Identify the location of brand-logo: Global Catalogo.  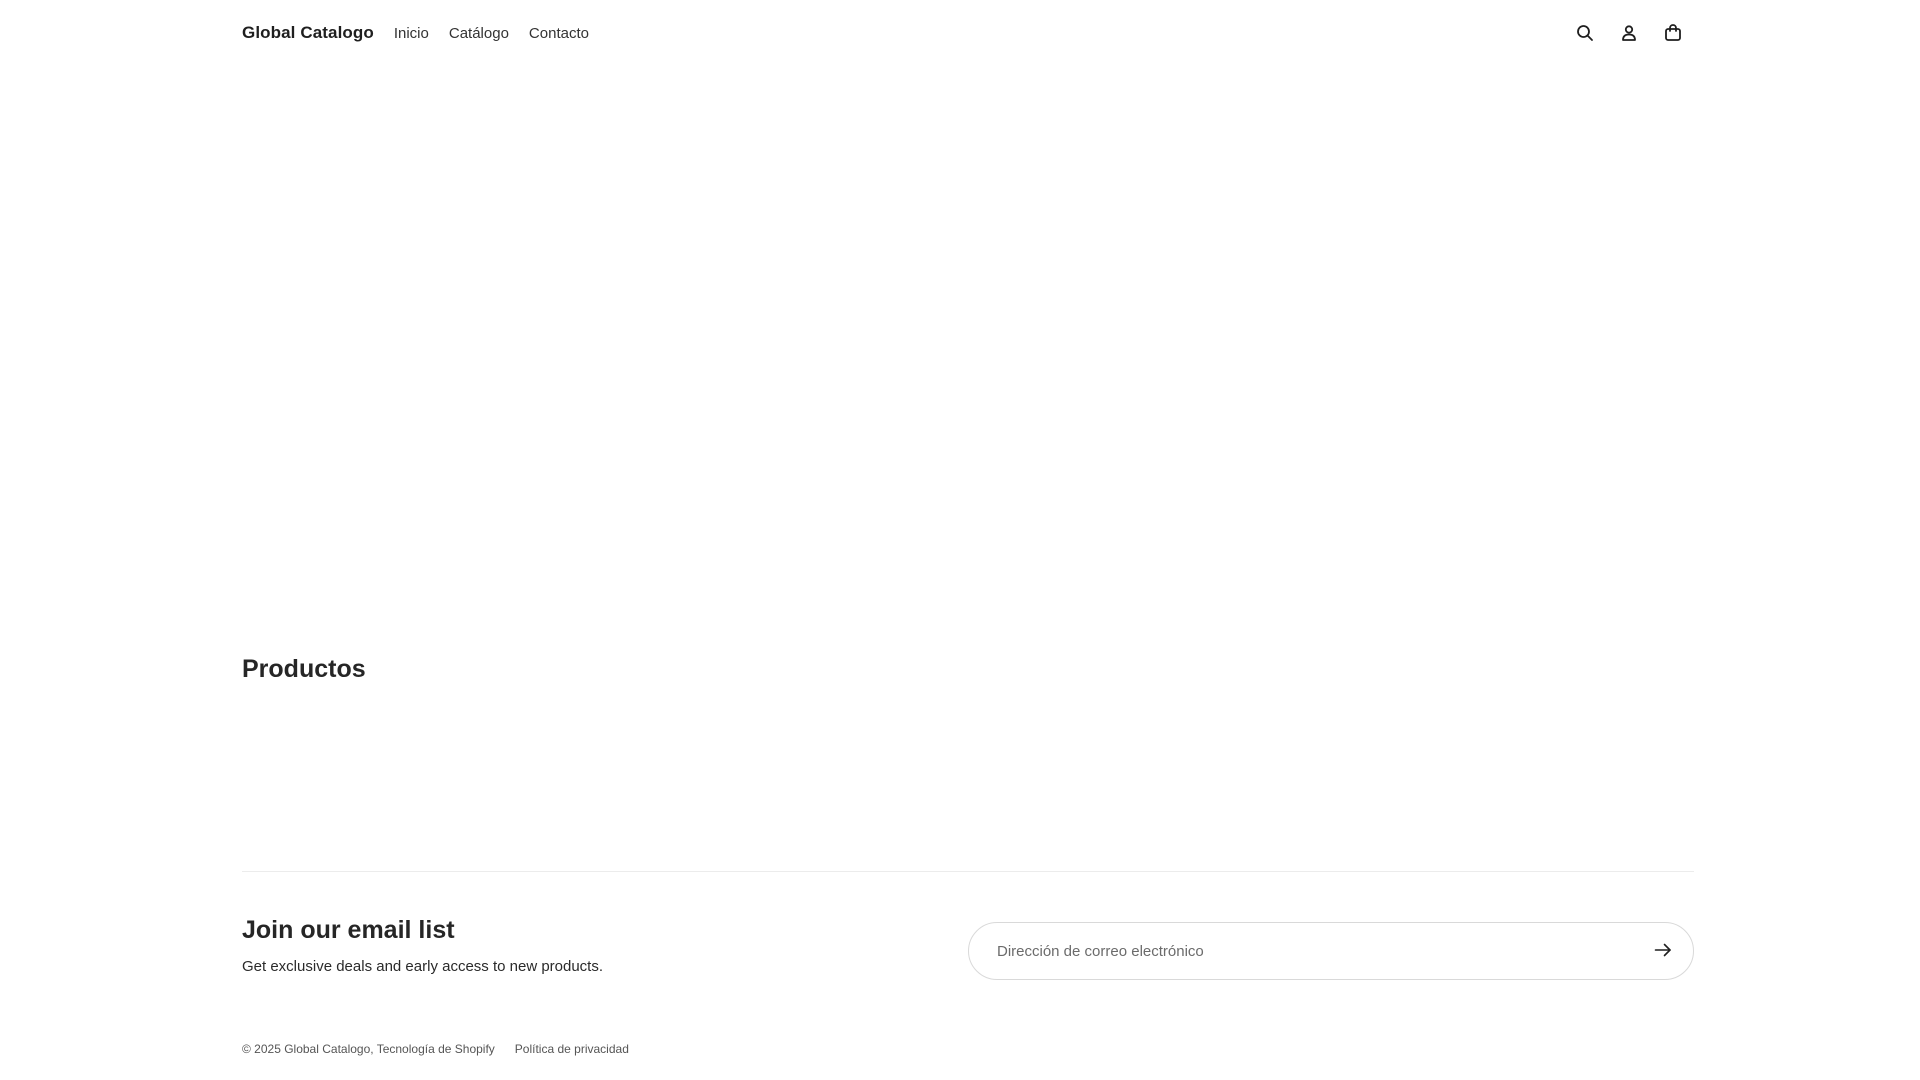
(308, 33).